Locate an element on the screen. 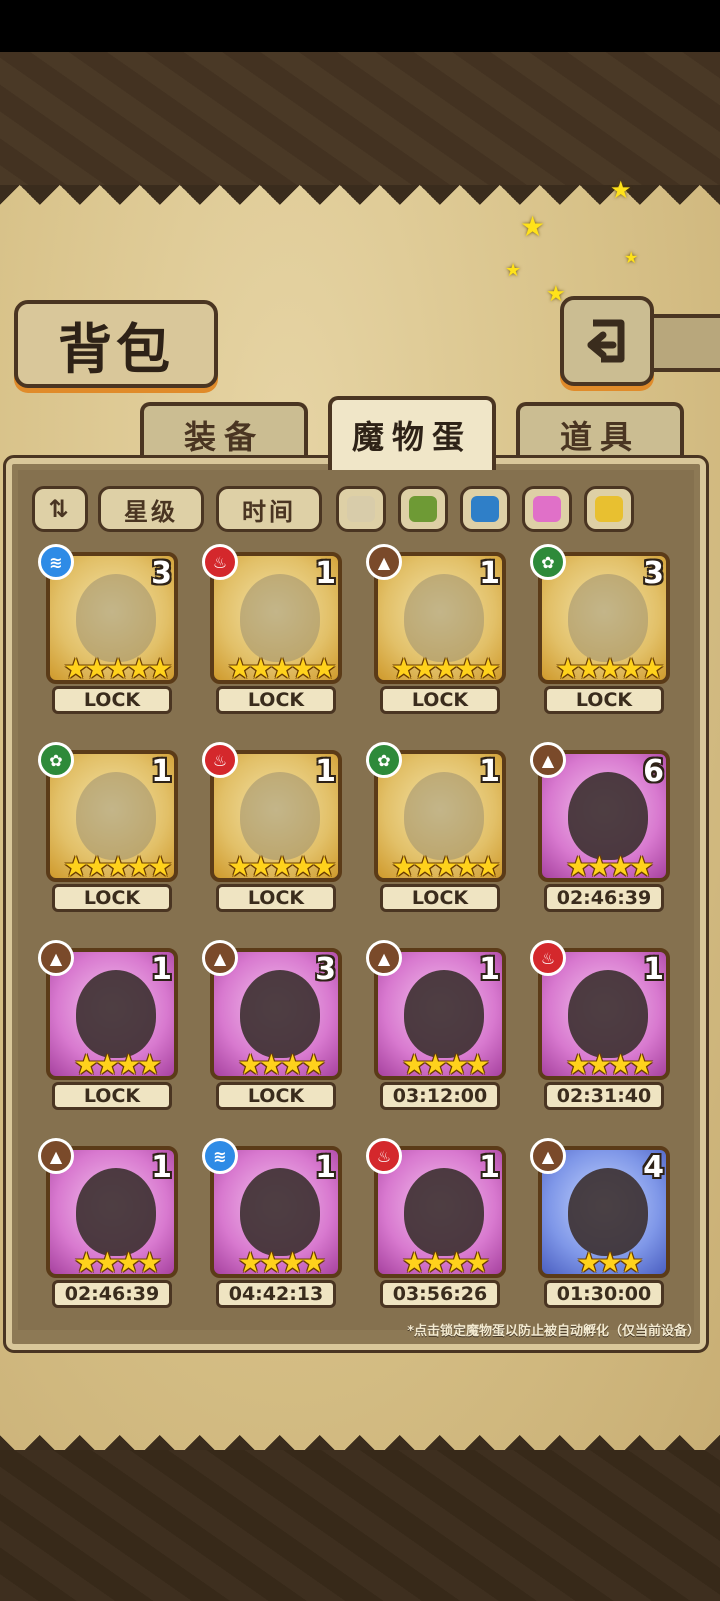 The image size is (720, 1601). page-title-text: 背包 is located at coordinates (116, 349).